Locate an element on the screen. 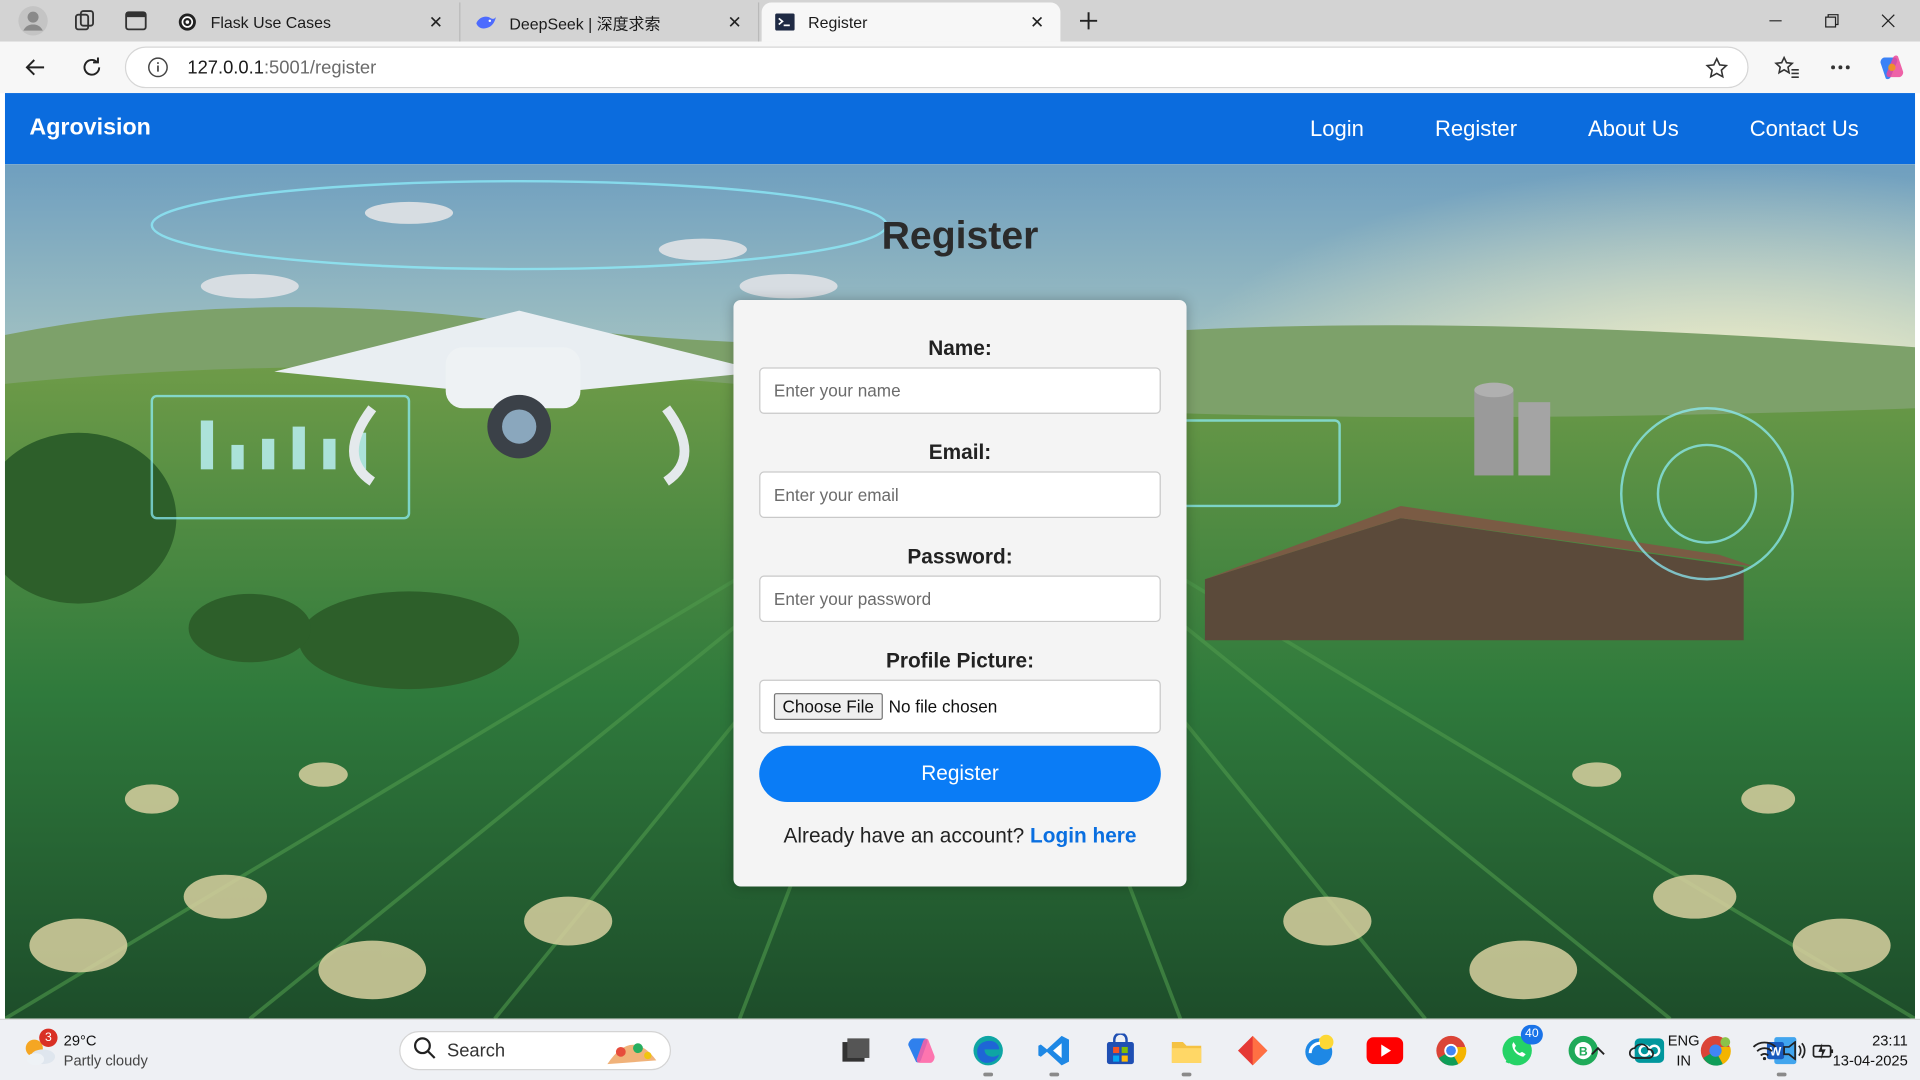  profile-picture-input: Choose File No file chosen is located at coordinates (960, 706).